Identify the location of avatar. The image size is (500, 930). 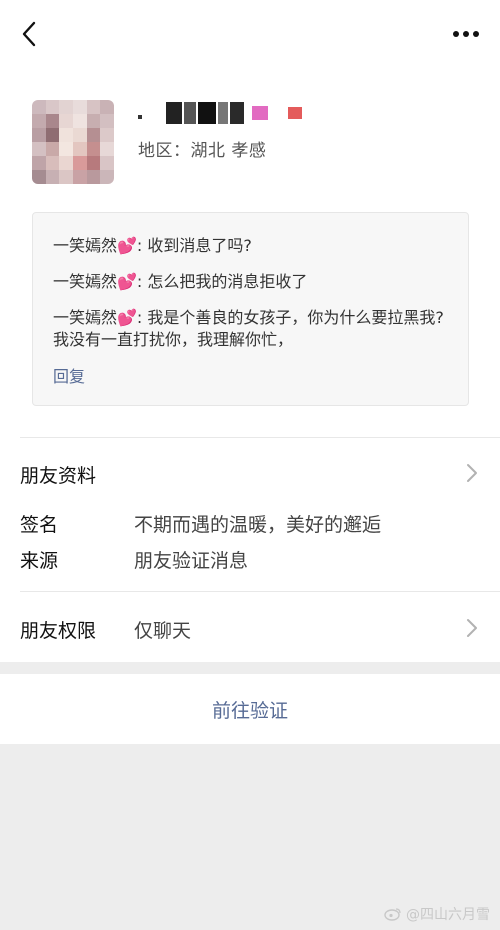
(73, 142).